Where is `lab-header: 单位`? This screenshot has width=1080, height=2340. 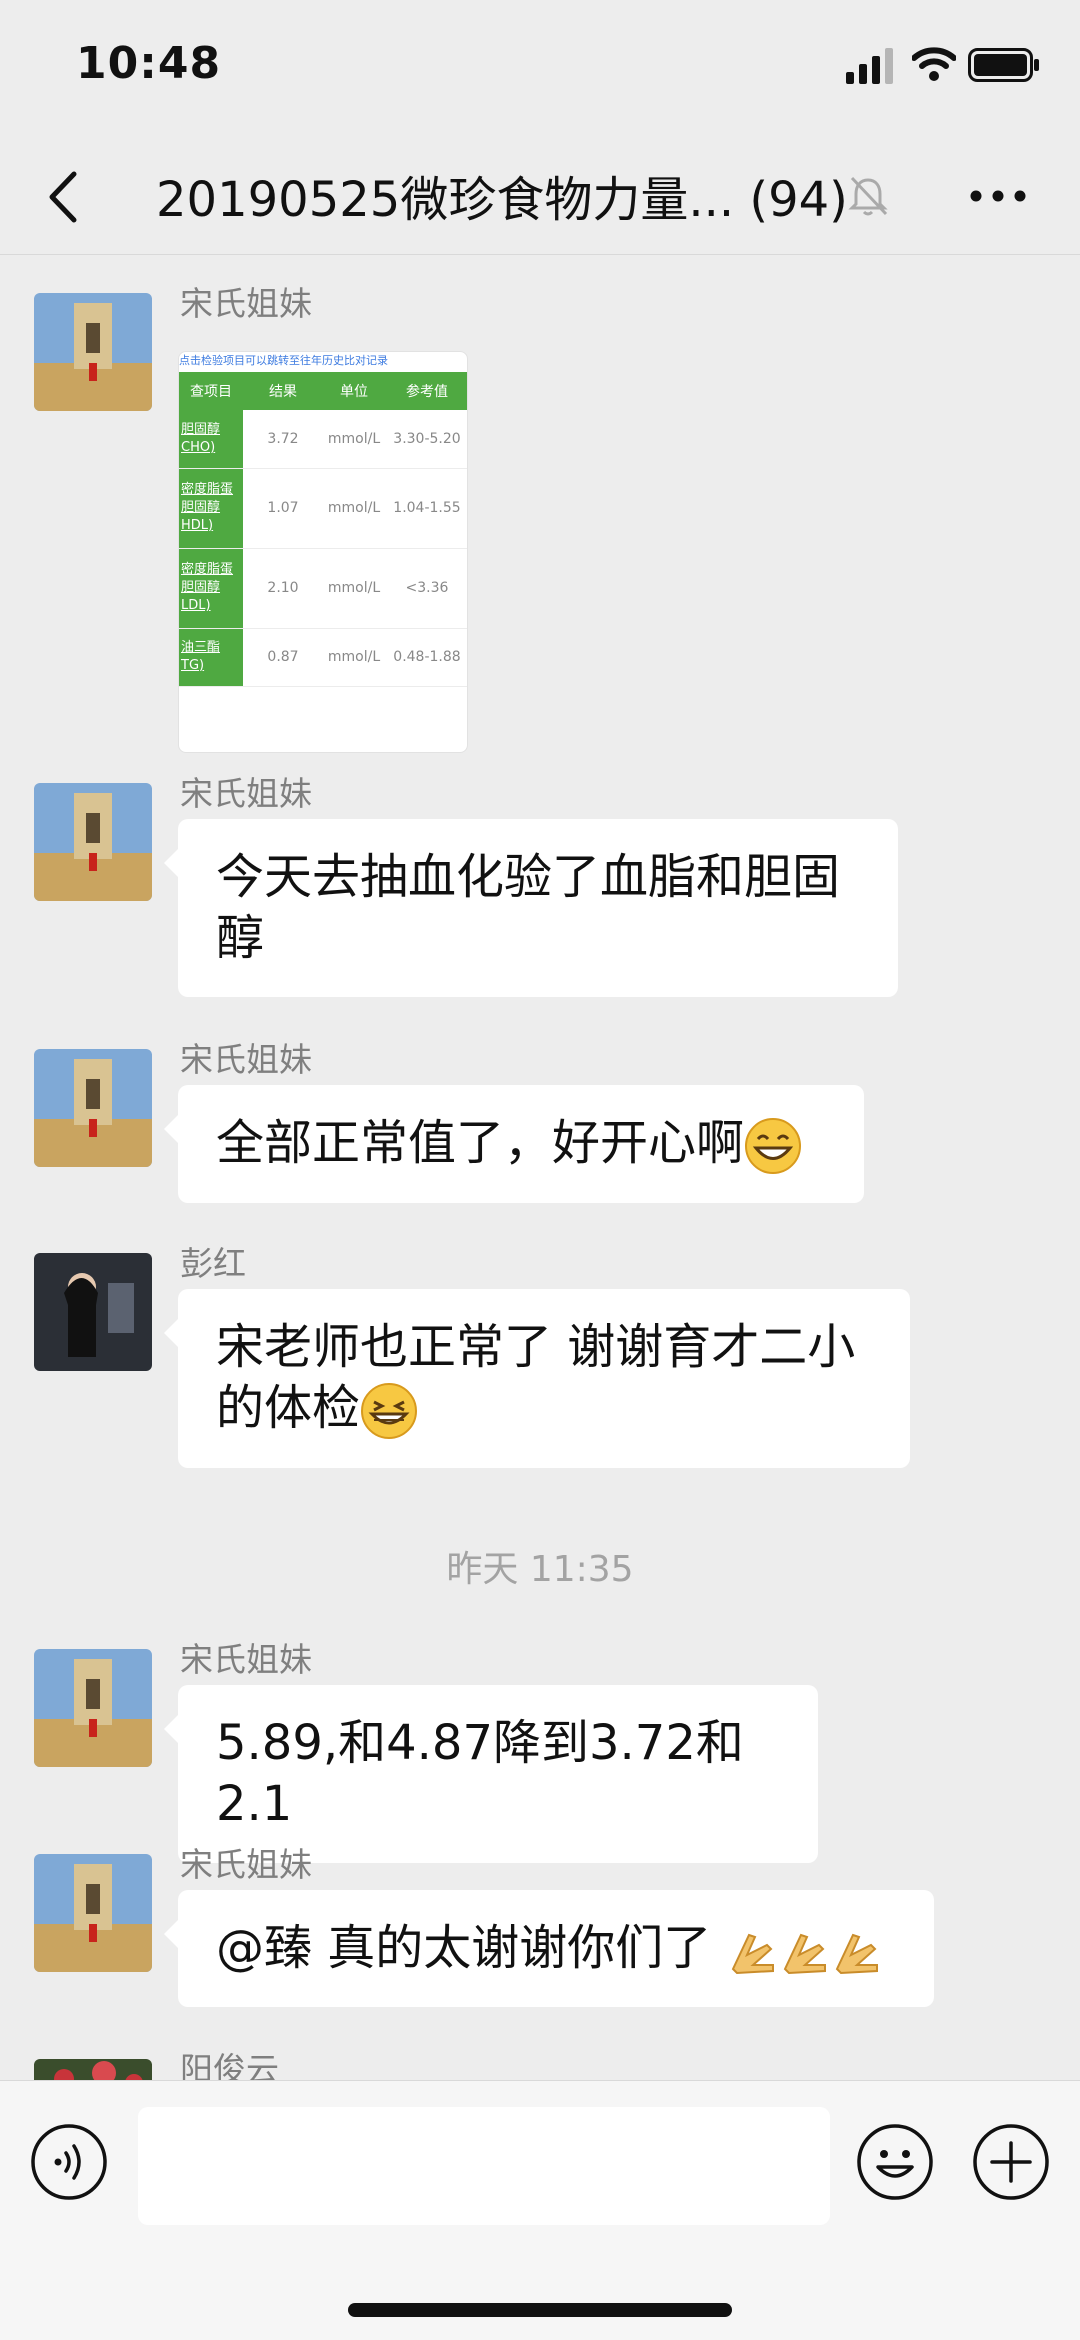
lab-header: 单位 is located at coordinates (354, 391).